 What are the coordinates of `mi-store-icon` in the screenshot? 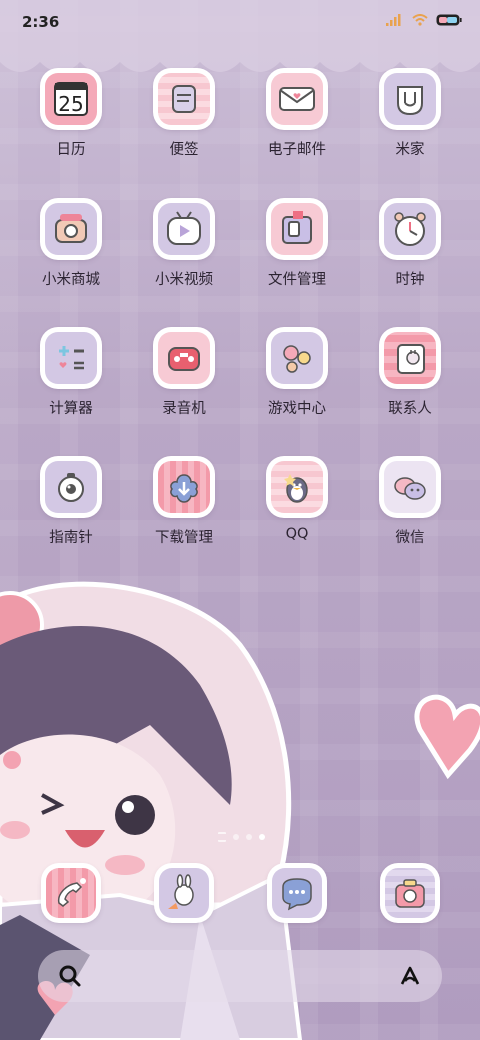 It's located at (71, 229).